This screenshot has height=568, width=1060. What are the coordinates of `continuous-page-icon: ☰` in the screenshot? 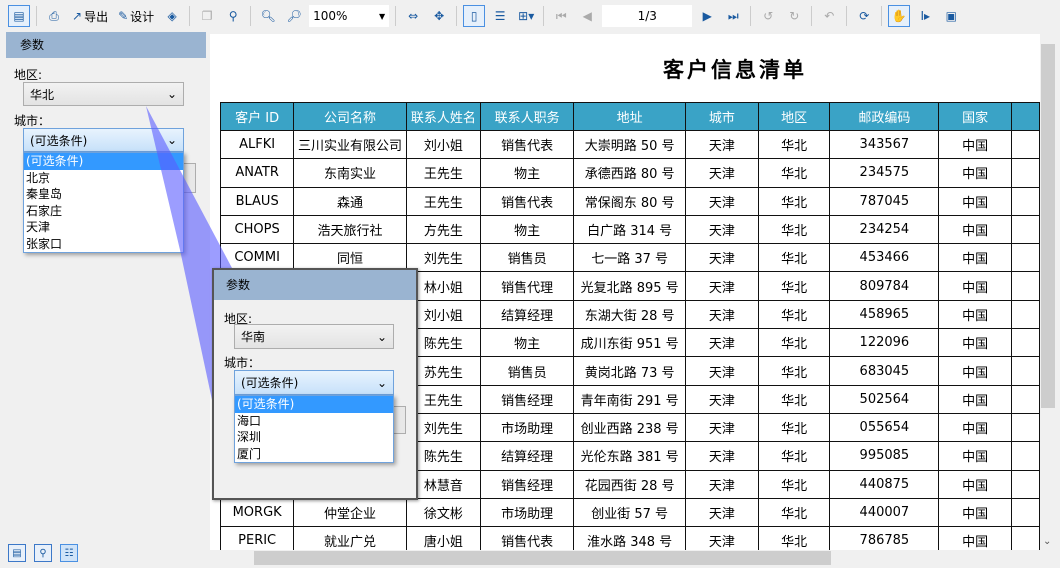 It's located at (500, 16).